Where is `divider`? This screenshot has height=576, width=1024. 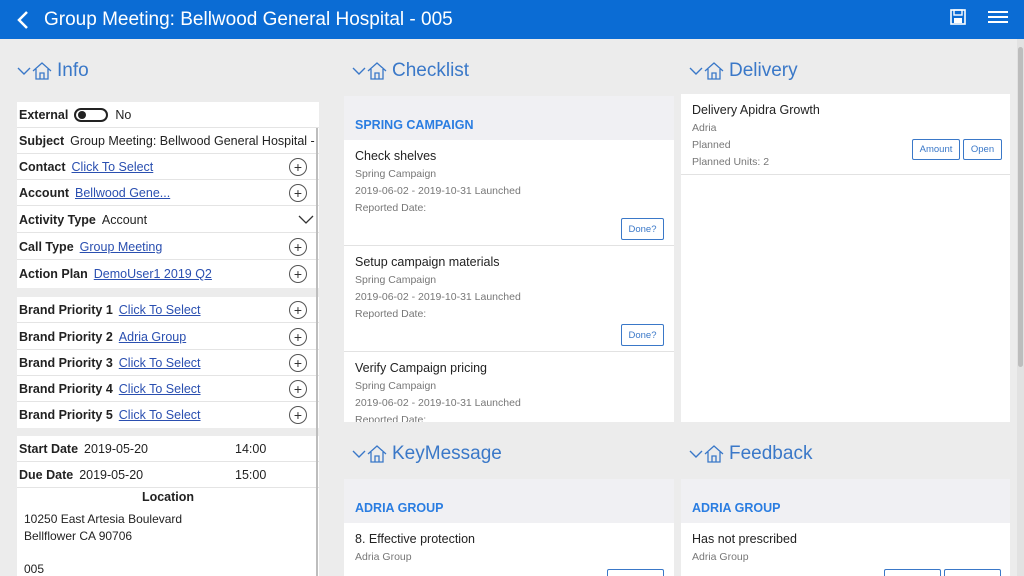 divider is located at coordinates (168, 292).